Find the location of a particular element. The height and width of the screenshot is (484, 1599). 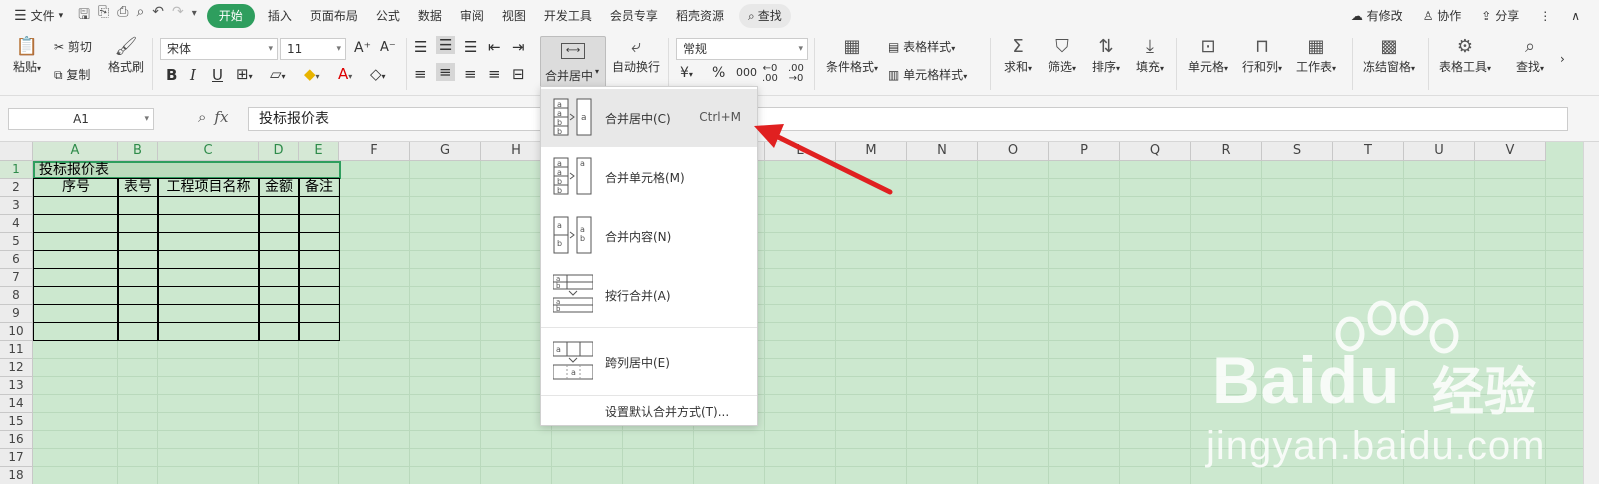

row-header-18: 18 is located at coordinates (16, 475).